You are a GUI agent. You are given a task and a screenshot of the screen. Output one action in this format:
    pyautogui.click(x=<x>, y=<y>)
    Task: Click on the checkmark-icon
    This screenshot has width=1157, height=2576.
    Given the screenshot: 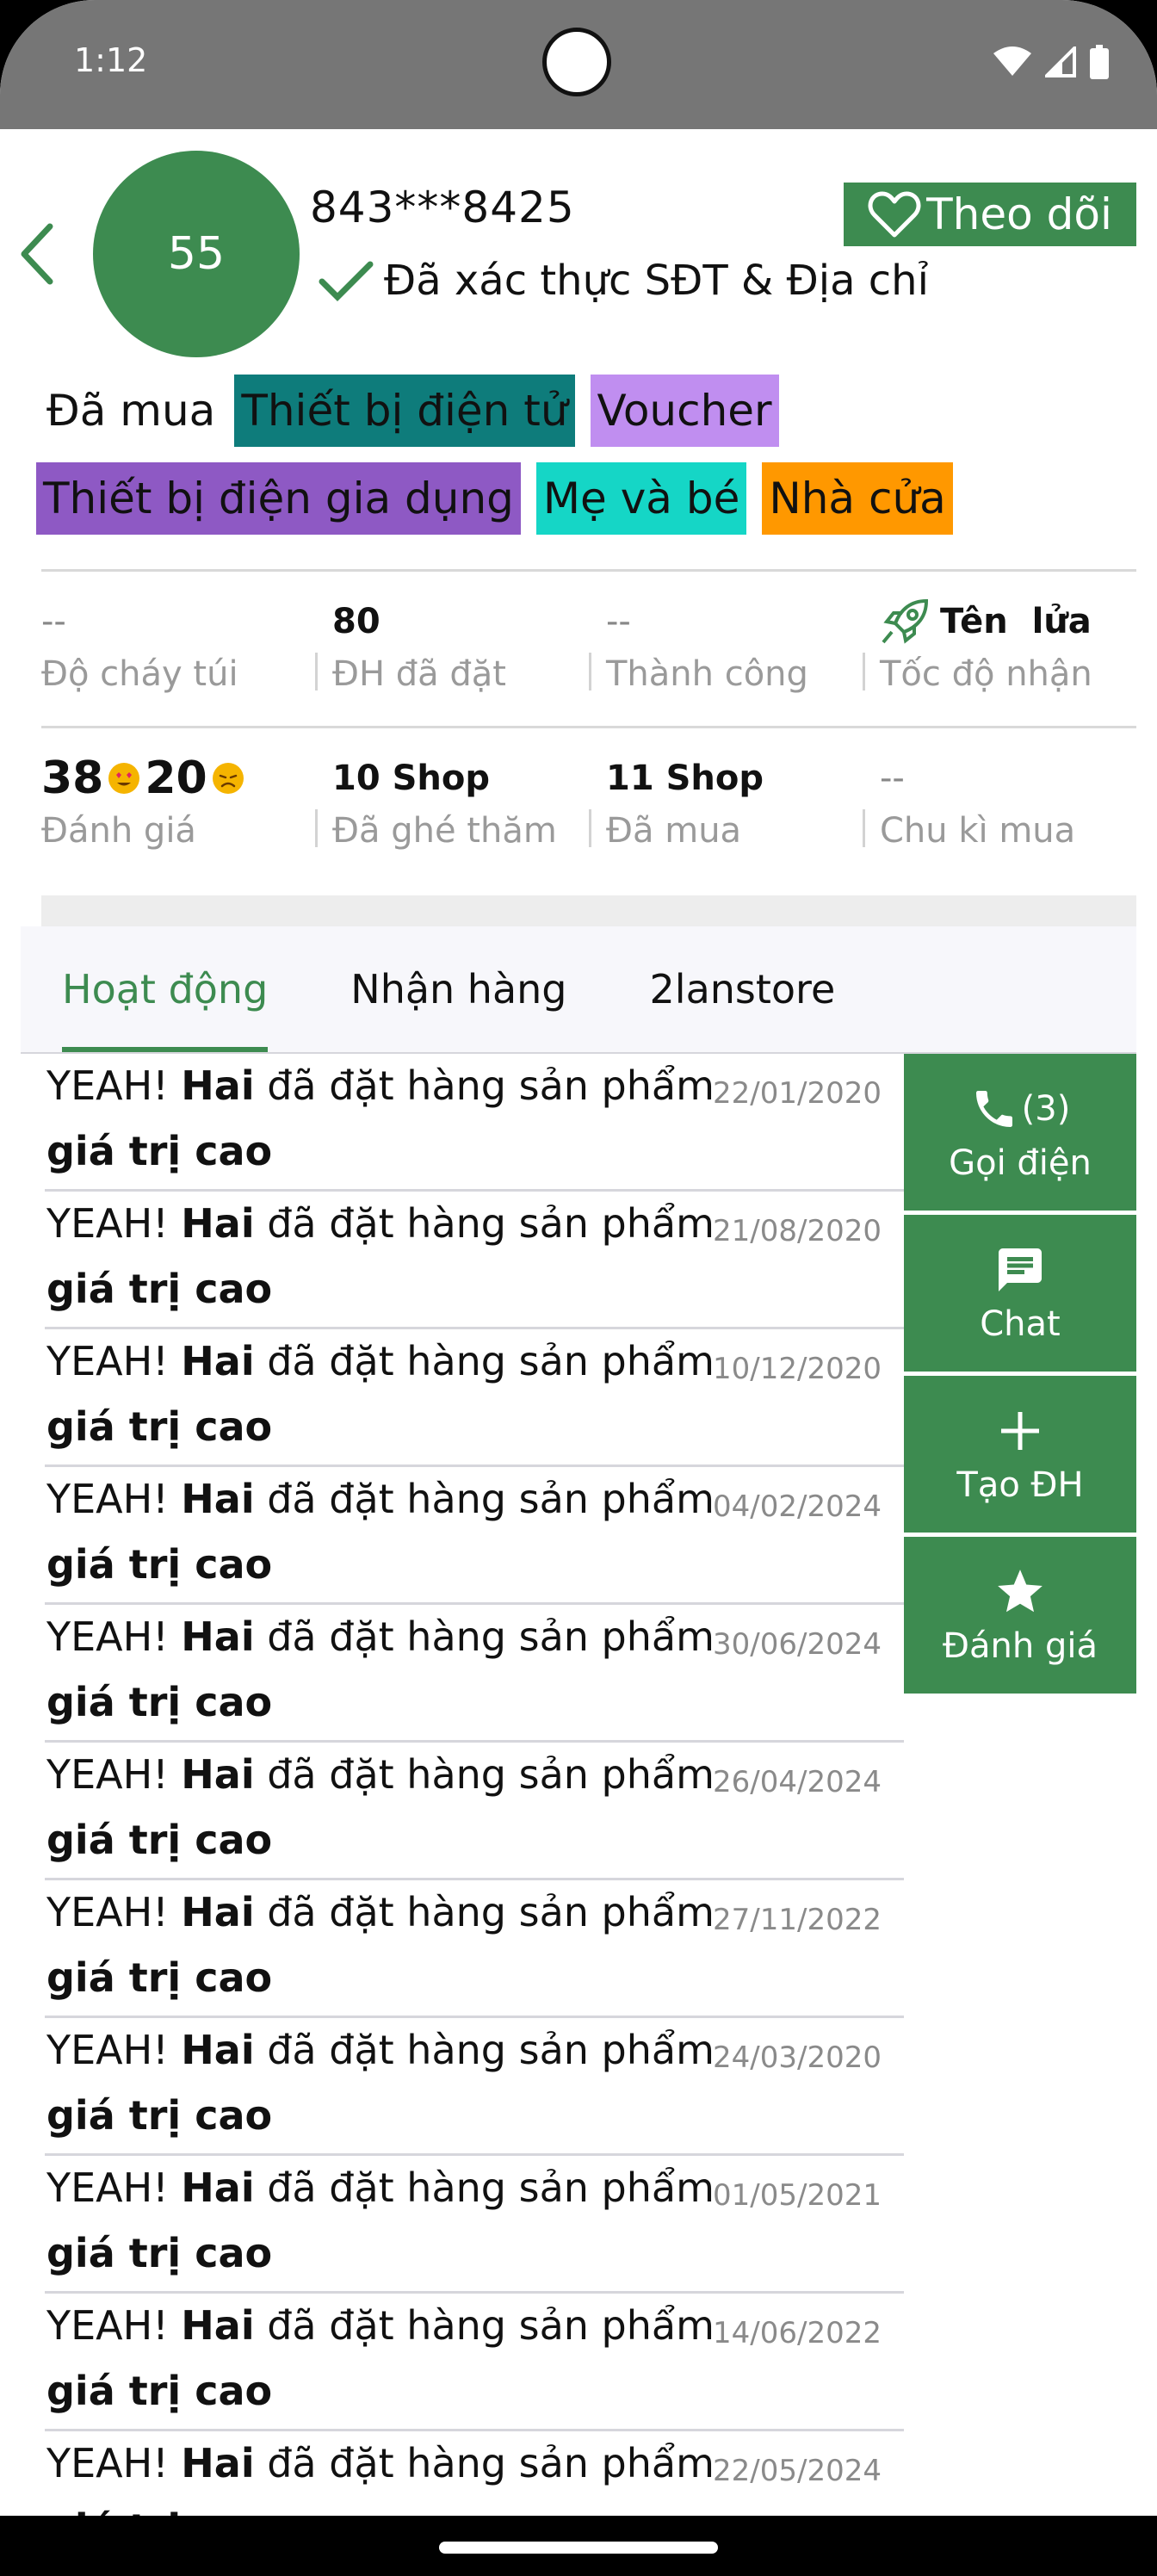 What is the action you would take?
    pyautogui.click(x=346, y=281)
    